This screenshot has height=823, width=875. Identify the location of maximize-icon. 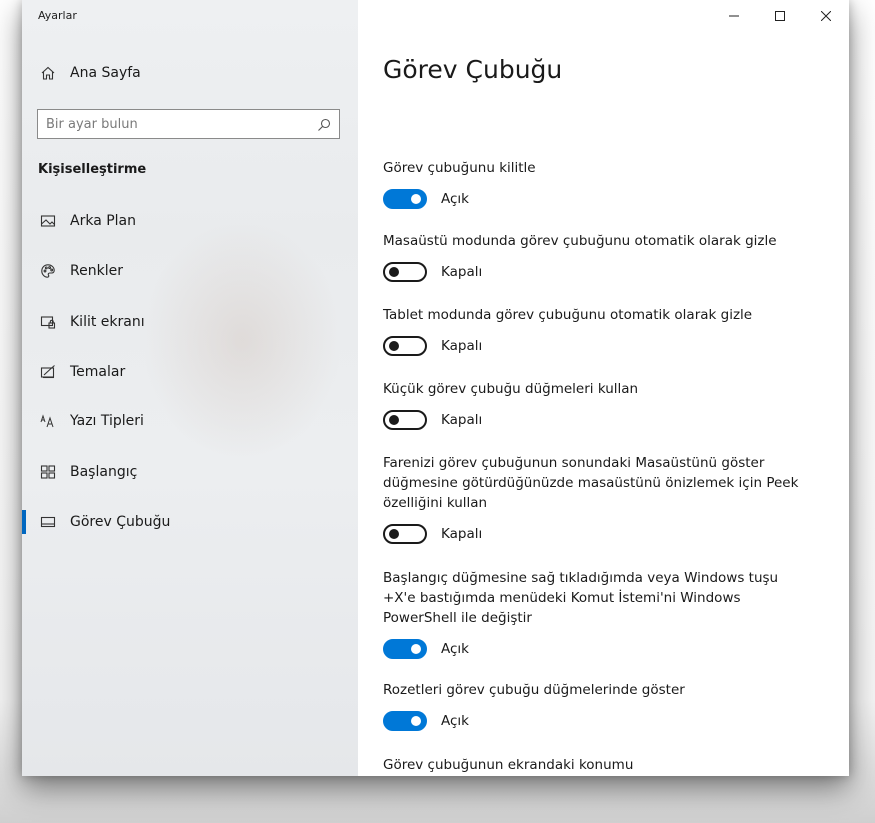
(780, 16).